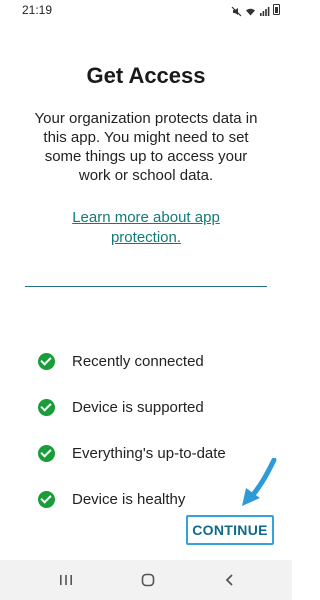 The image size is (320, 600). Describe the element at coordinates (138, 407) in the screenshot. I see `check-label: Device is supported` at that location.